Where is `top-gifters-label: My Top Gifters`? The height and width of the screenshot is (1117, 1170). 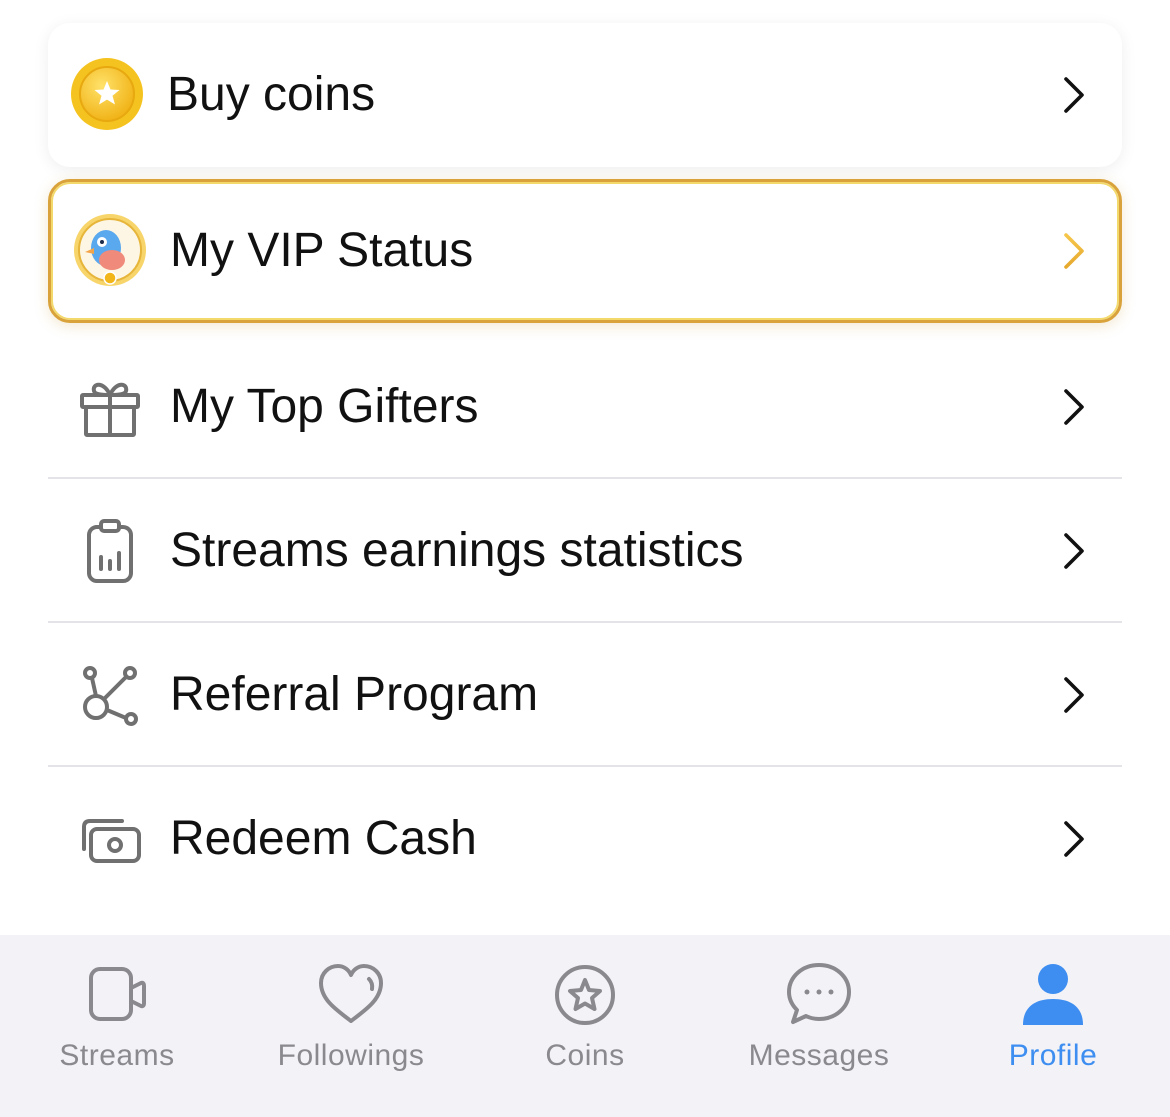
top-gifters-label: My Top Gifters is located at coordinates (324, 406).